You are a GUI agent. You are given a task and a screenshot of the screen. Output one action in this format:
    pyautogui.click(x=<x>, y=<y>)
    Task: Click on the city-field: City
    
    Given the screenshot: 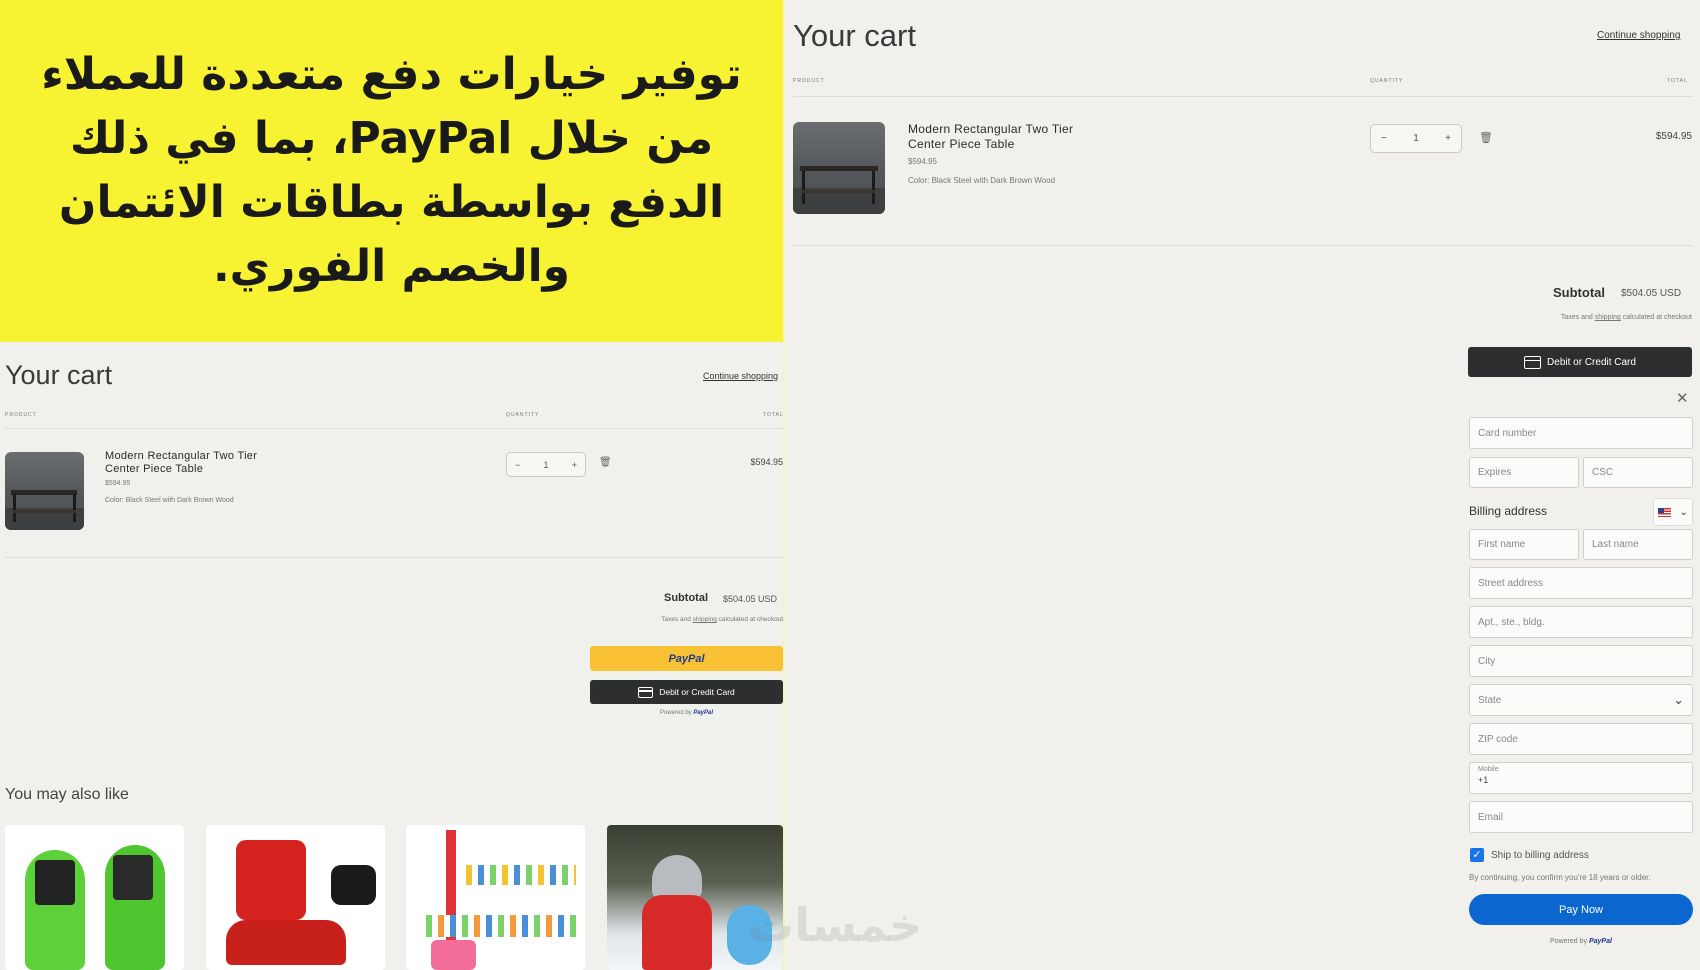 What is the action you would take?
    pyautogui.click(x=1581, y=661)
    